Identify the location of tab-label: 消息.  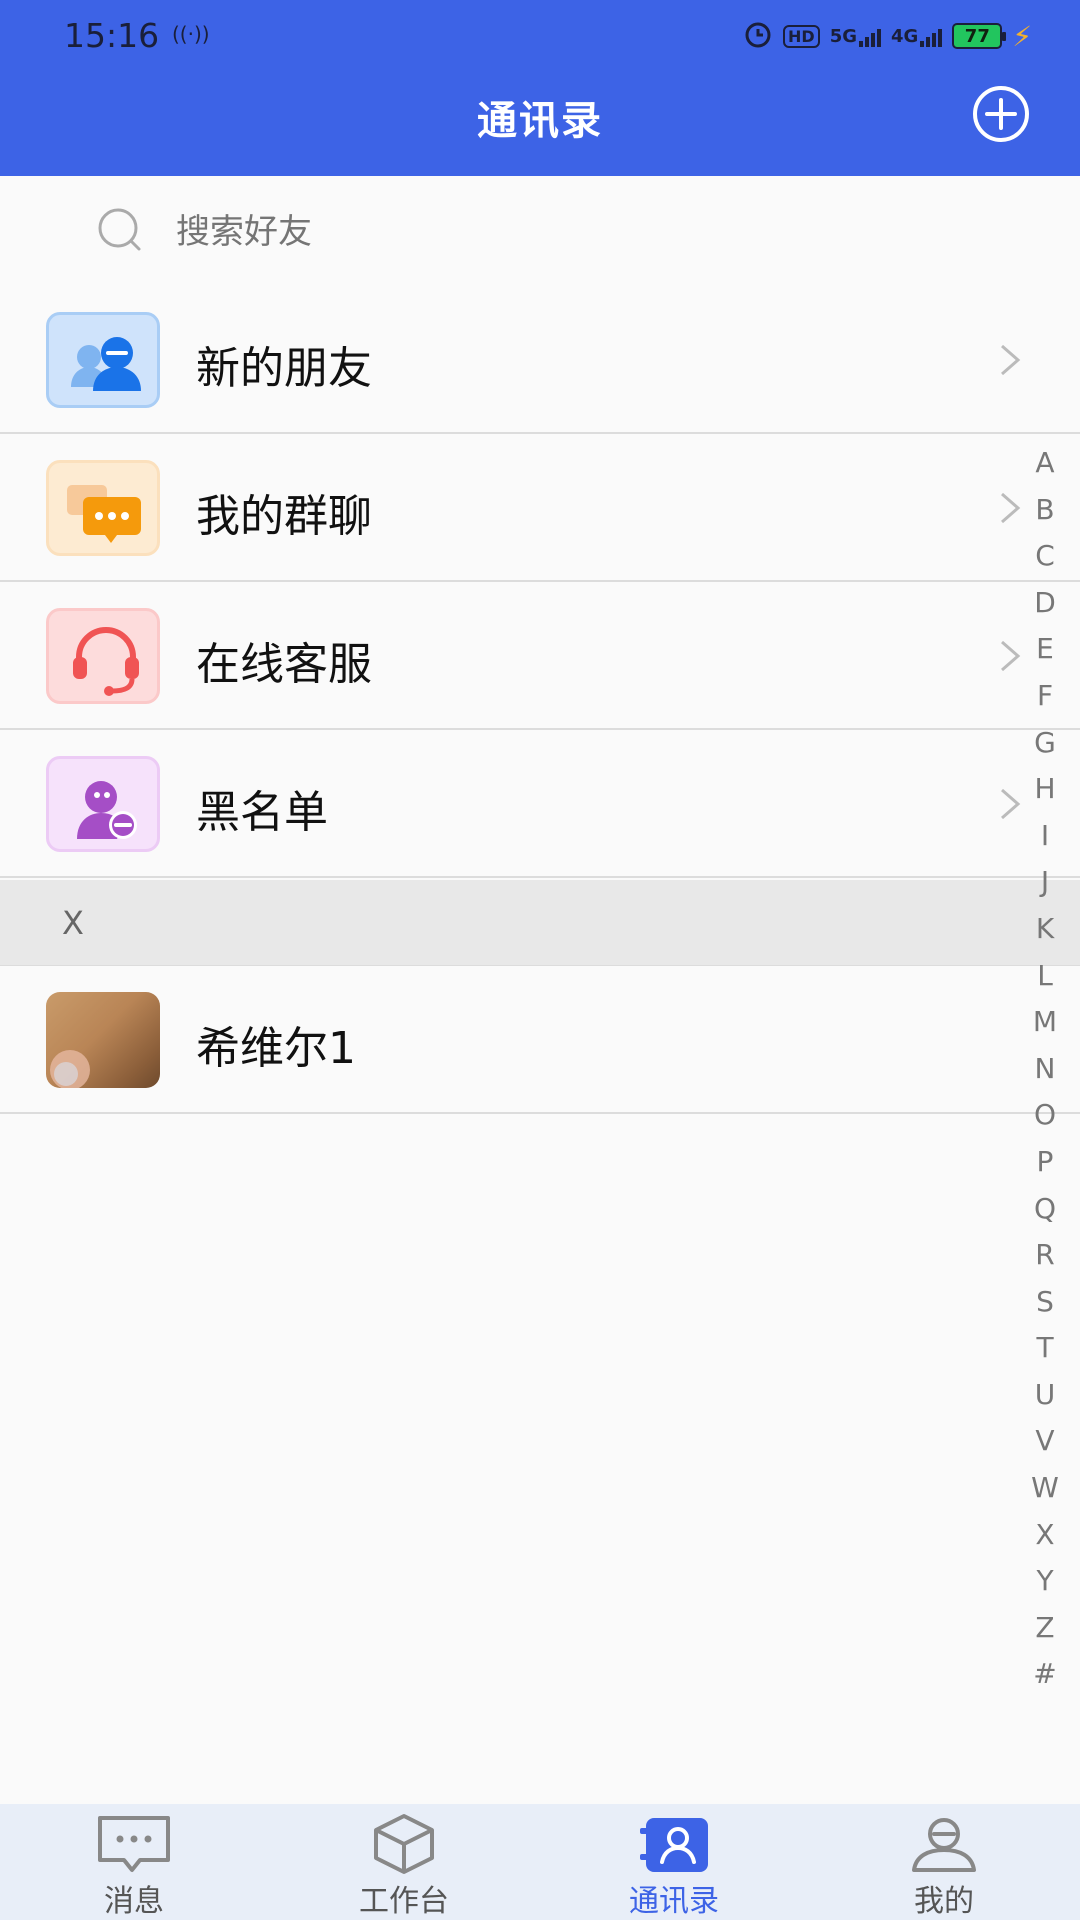
(134, 1901).